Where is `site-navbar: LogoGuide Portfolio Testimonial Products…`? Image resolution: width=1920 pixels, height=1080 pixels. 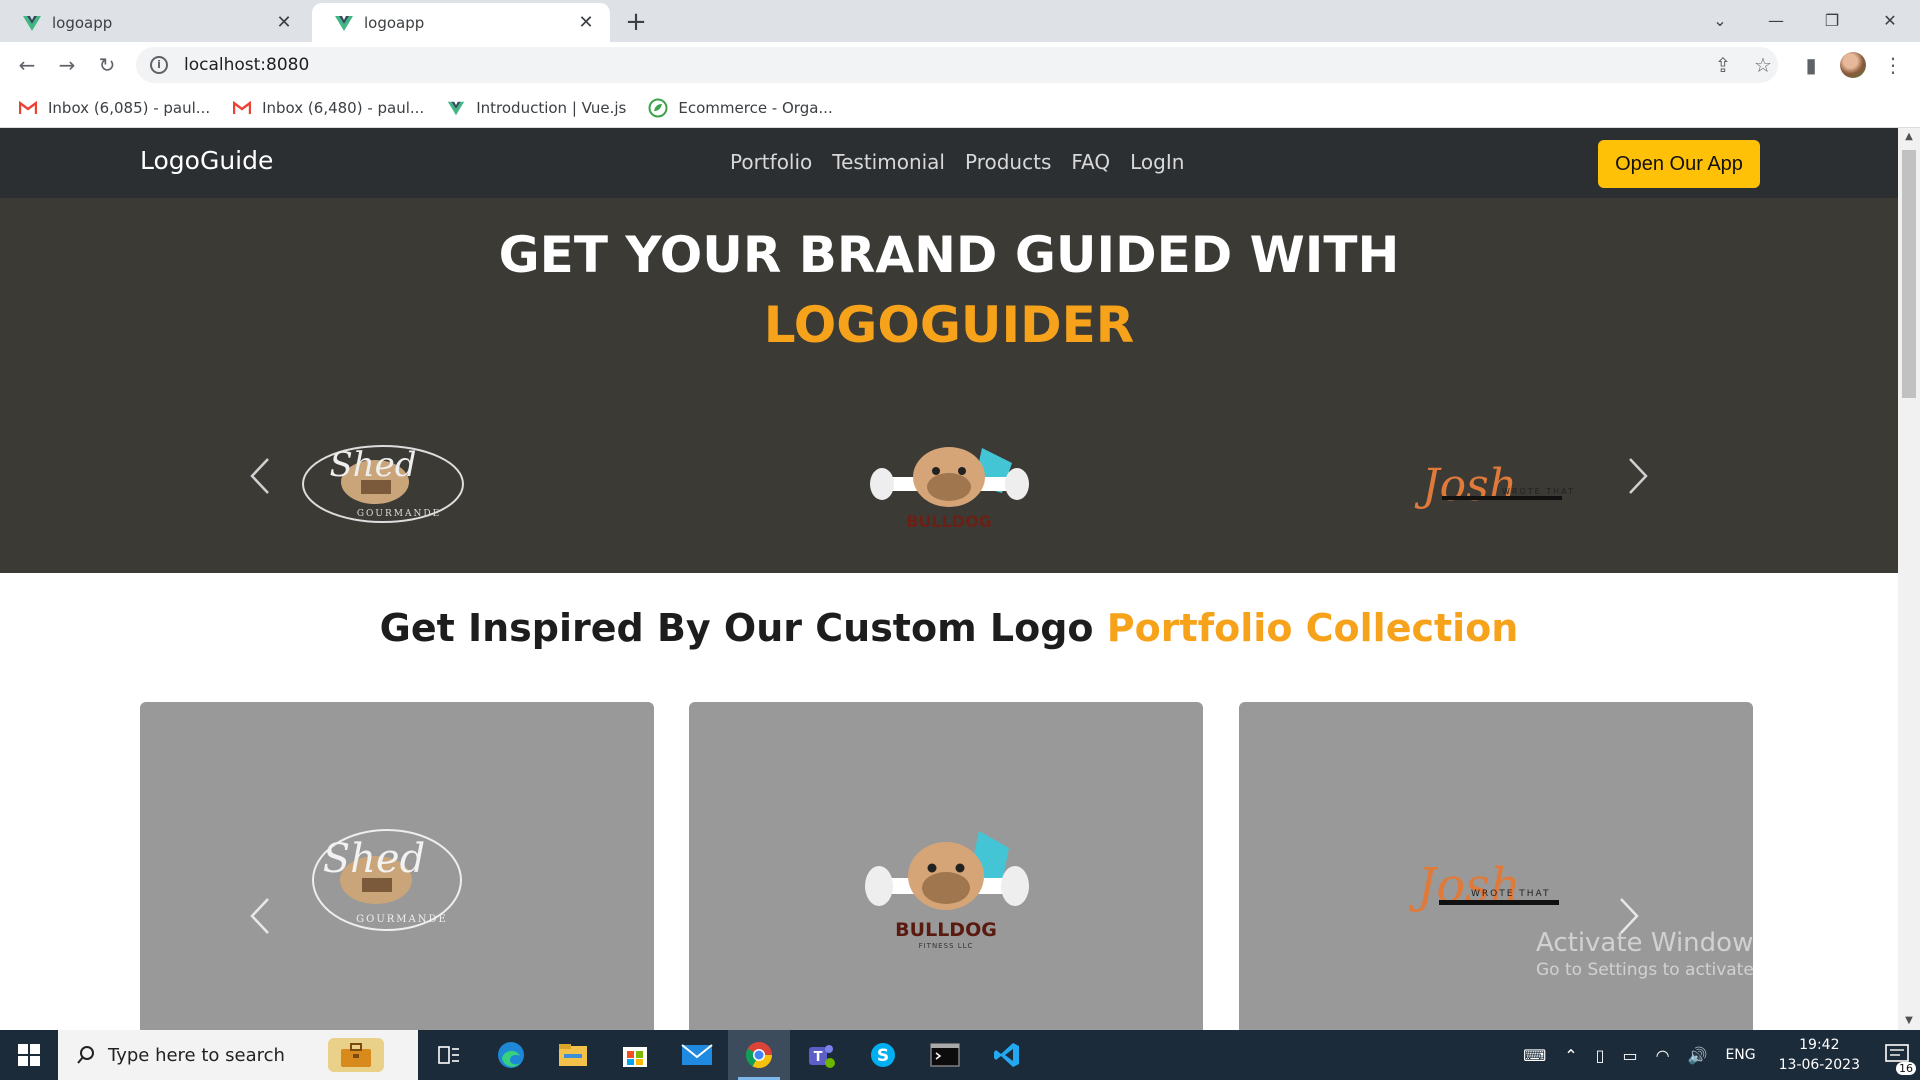 site-navbar: LogoGuide Portfolio Testimonial Products… is located at coordinates (949, 163).